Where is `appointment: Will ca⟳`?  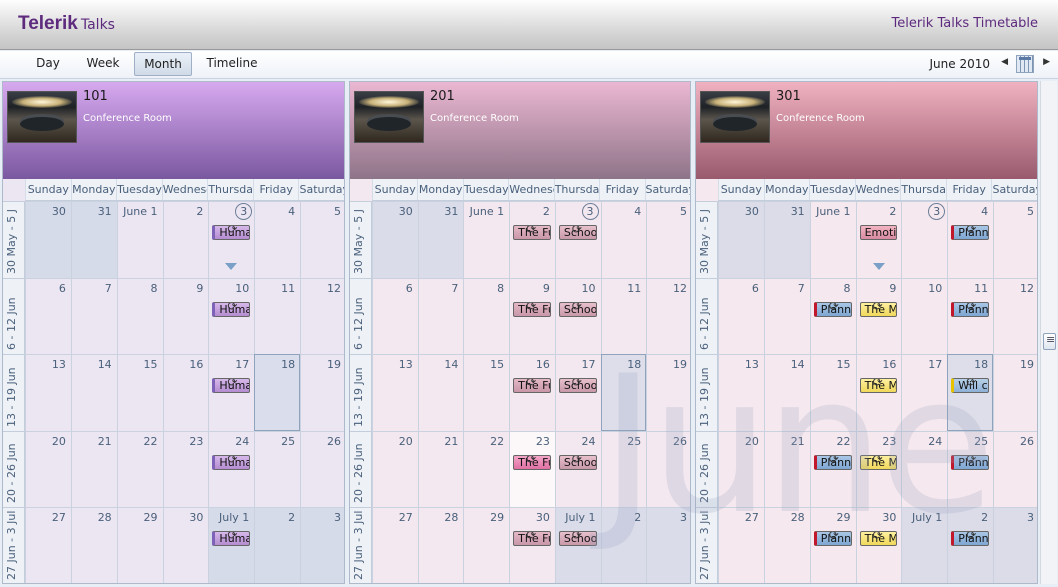 appointment: Will ca⟳ is located at coordinates (970, 385).